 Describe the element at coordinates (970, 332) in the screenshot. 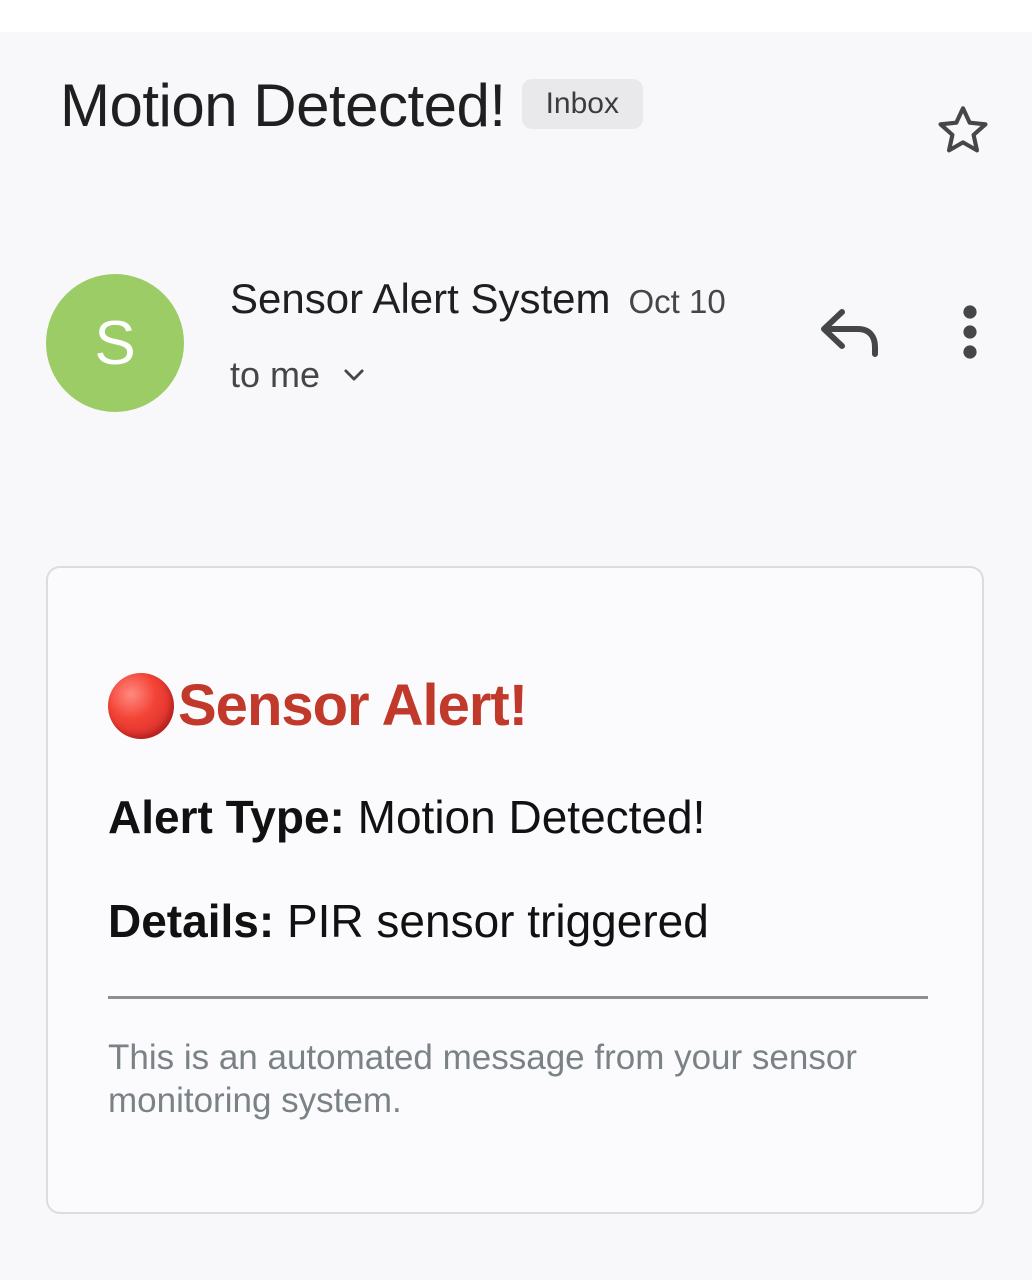

I see `more-vert-icon` at that location.